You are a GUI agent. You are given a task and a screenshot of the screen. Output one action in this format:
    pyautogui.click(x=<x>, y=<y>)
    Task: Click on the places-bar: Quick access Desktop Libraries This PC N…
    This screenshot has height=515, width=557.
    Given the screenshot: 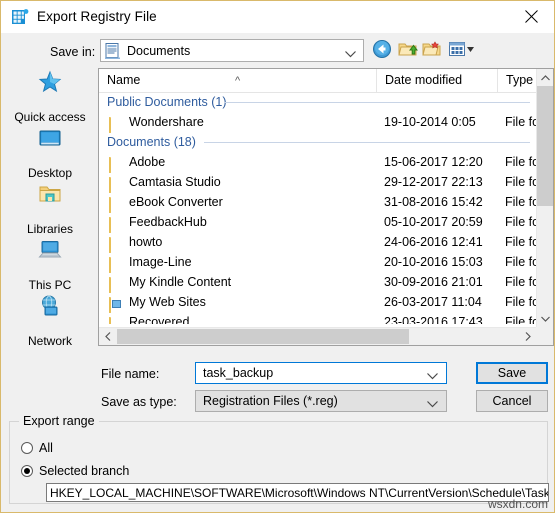 What is the action you would take?
    pyautogui.click(x=50, y=208)
    